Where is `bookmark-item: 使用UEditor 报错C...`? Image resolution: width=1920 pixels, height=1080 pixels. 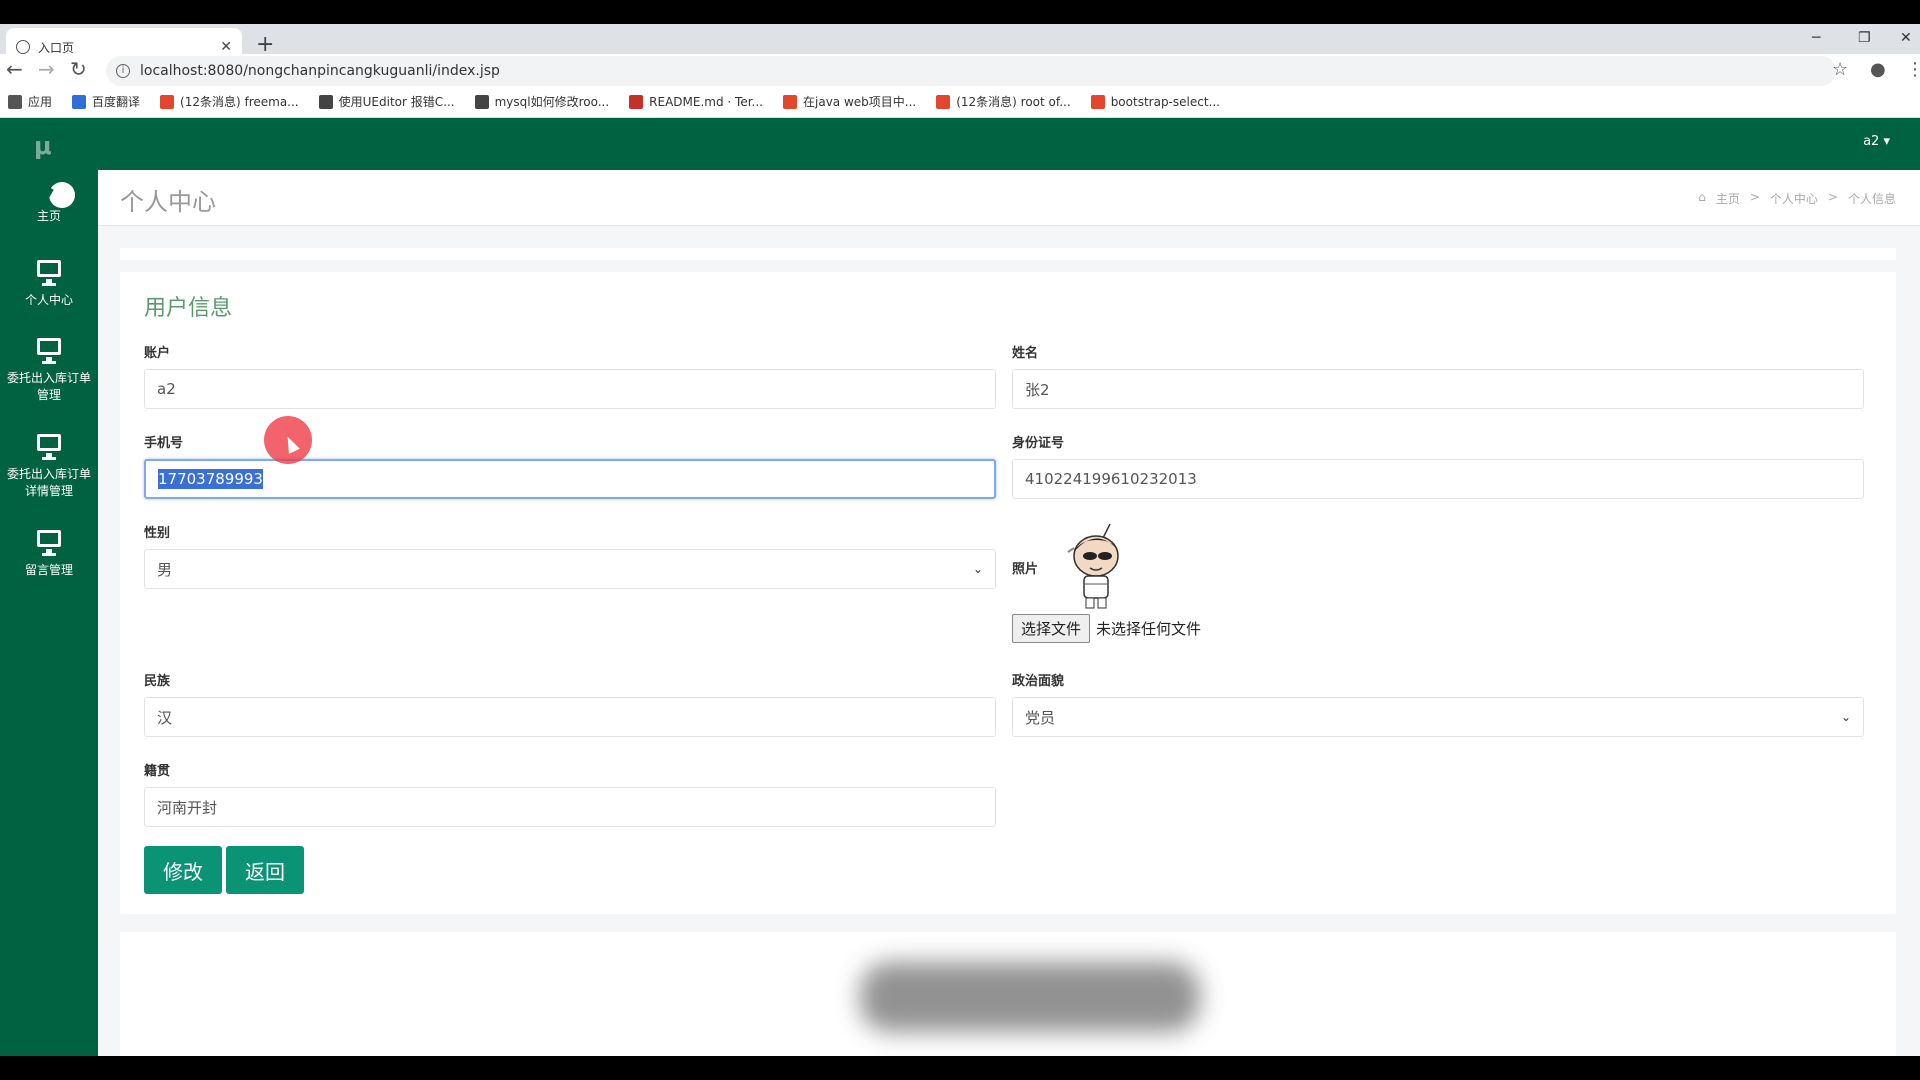 bookmark-item: 使用UEditor 报错C... is located at coordinates (386, 101).